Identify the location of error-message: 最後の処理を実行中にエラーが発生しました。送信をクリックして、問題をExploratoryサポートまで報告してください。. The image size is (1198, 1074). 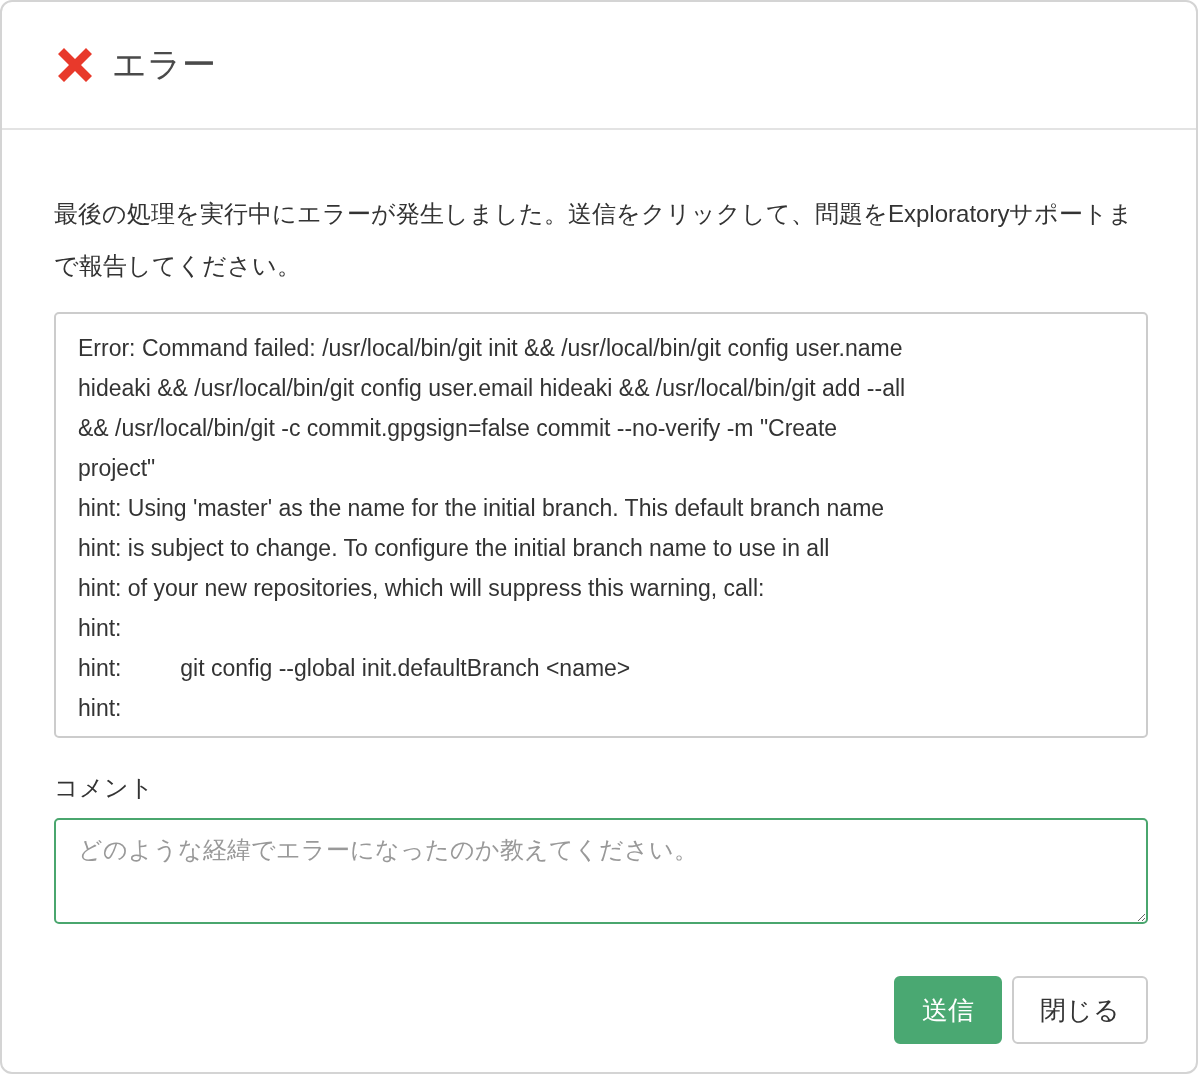
(594, 240).